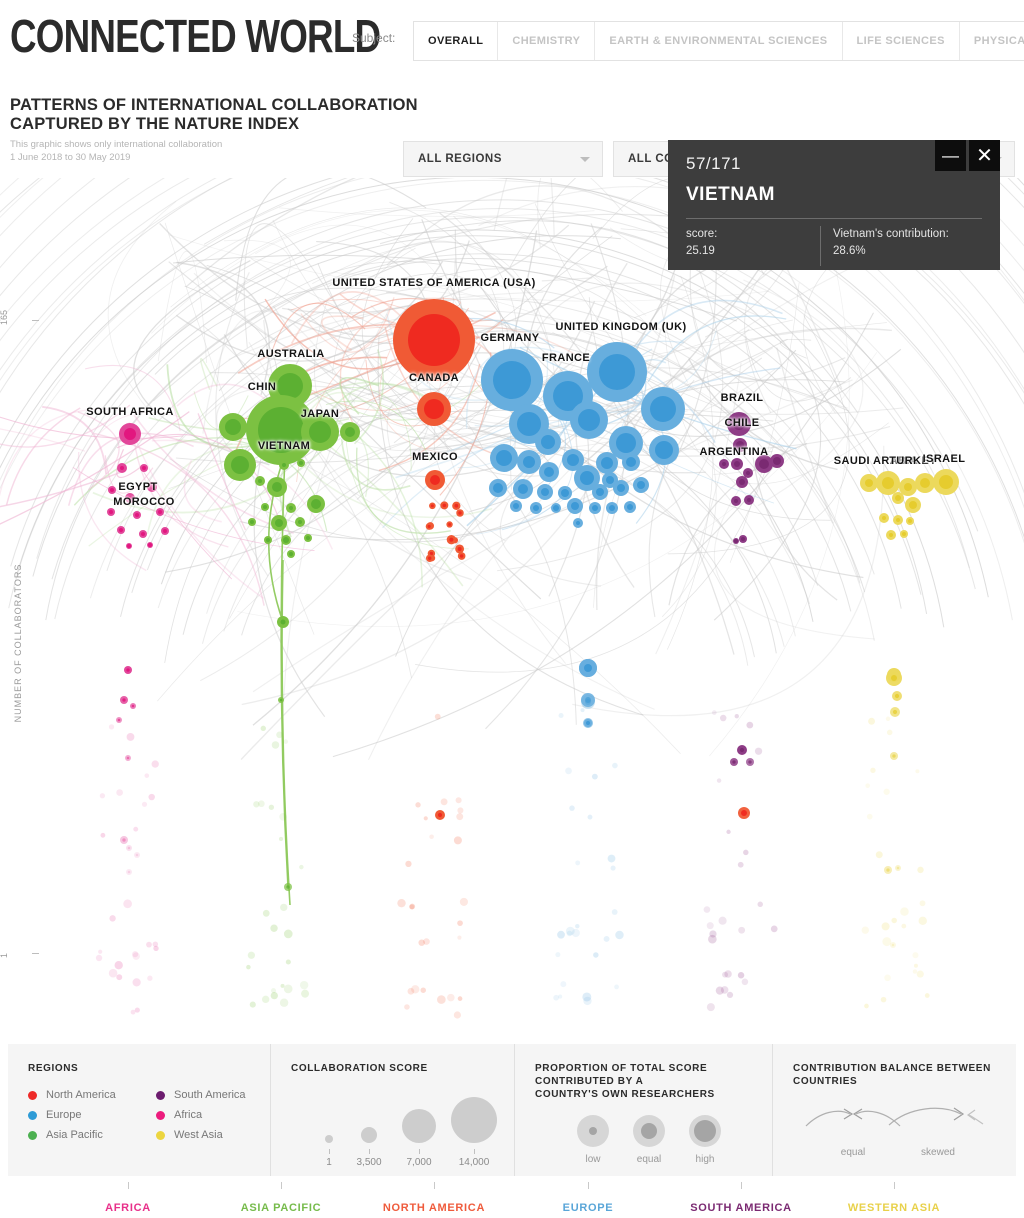  Describe the element at coordinates (220, 1095) in the screenshot. I see `legend-region-item: South America` at that location.